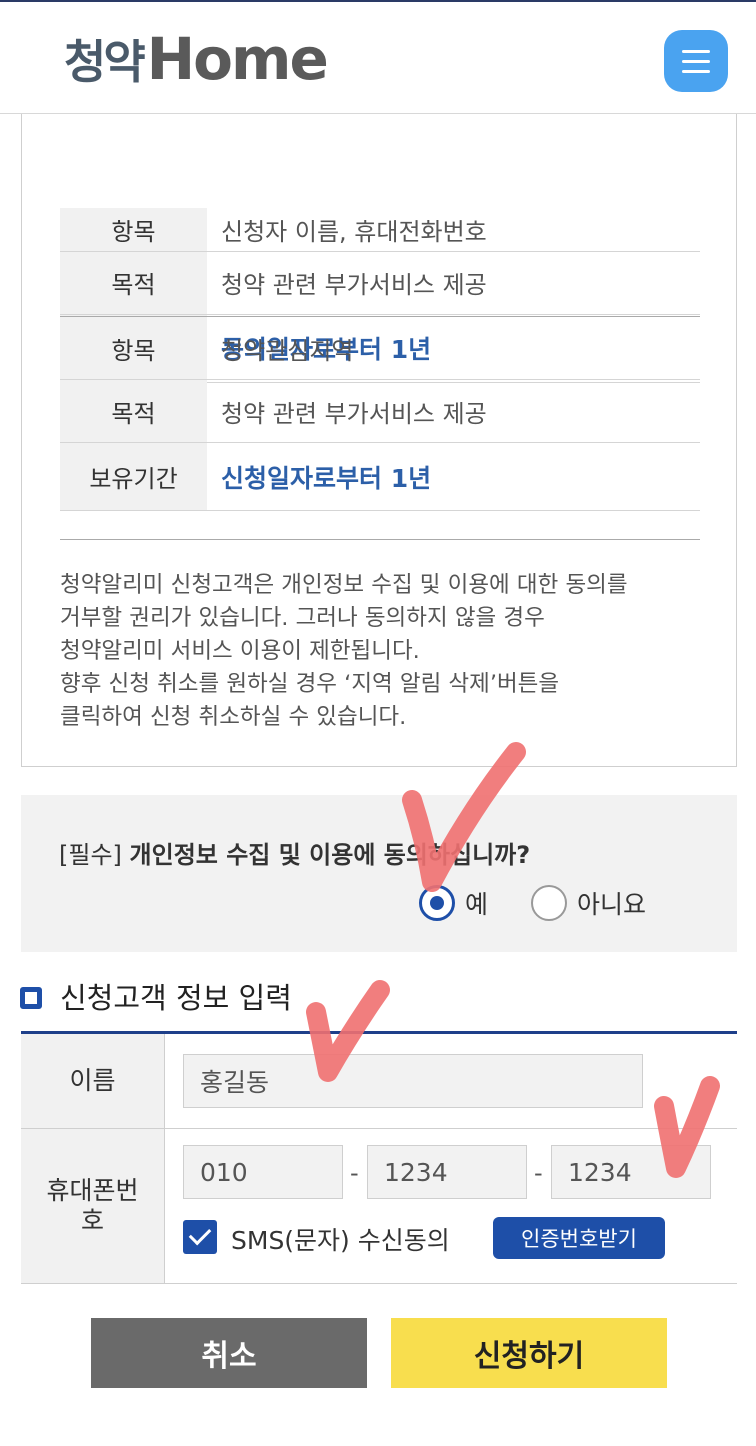 The width and height of the screenshot is (756, 1446). What do you see at coordinates (529, 1353) in the screenshot?
I see `apply-button: 신청하기` at bounding box center [529, 1353].